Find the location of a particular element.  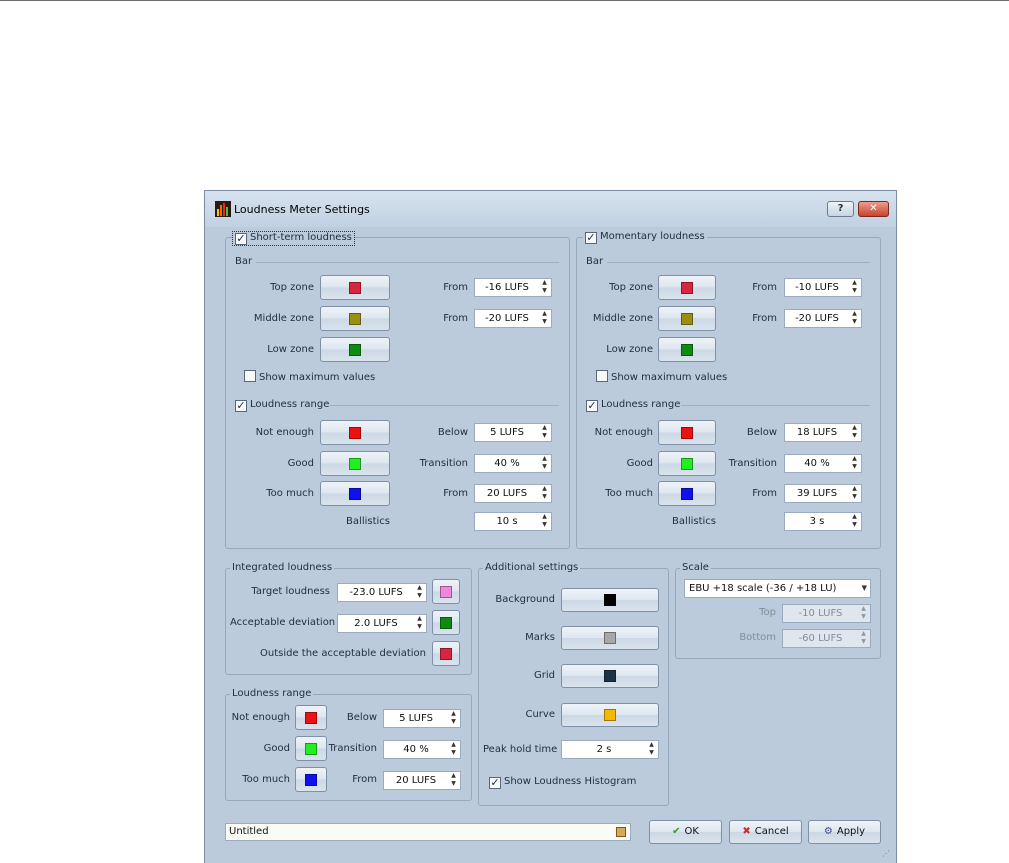

not-enough-label: Not enough is located at coordinates (284, 432).